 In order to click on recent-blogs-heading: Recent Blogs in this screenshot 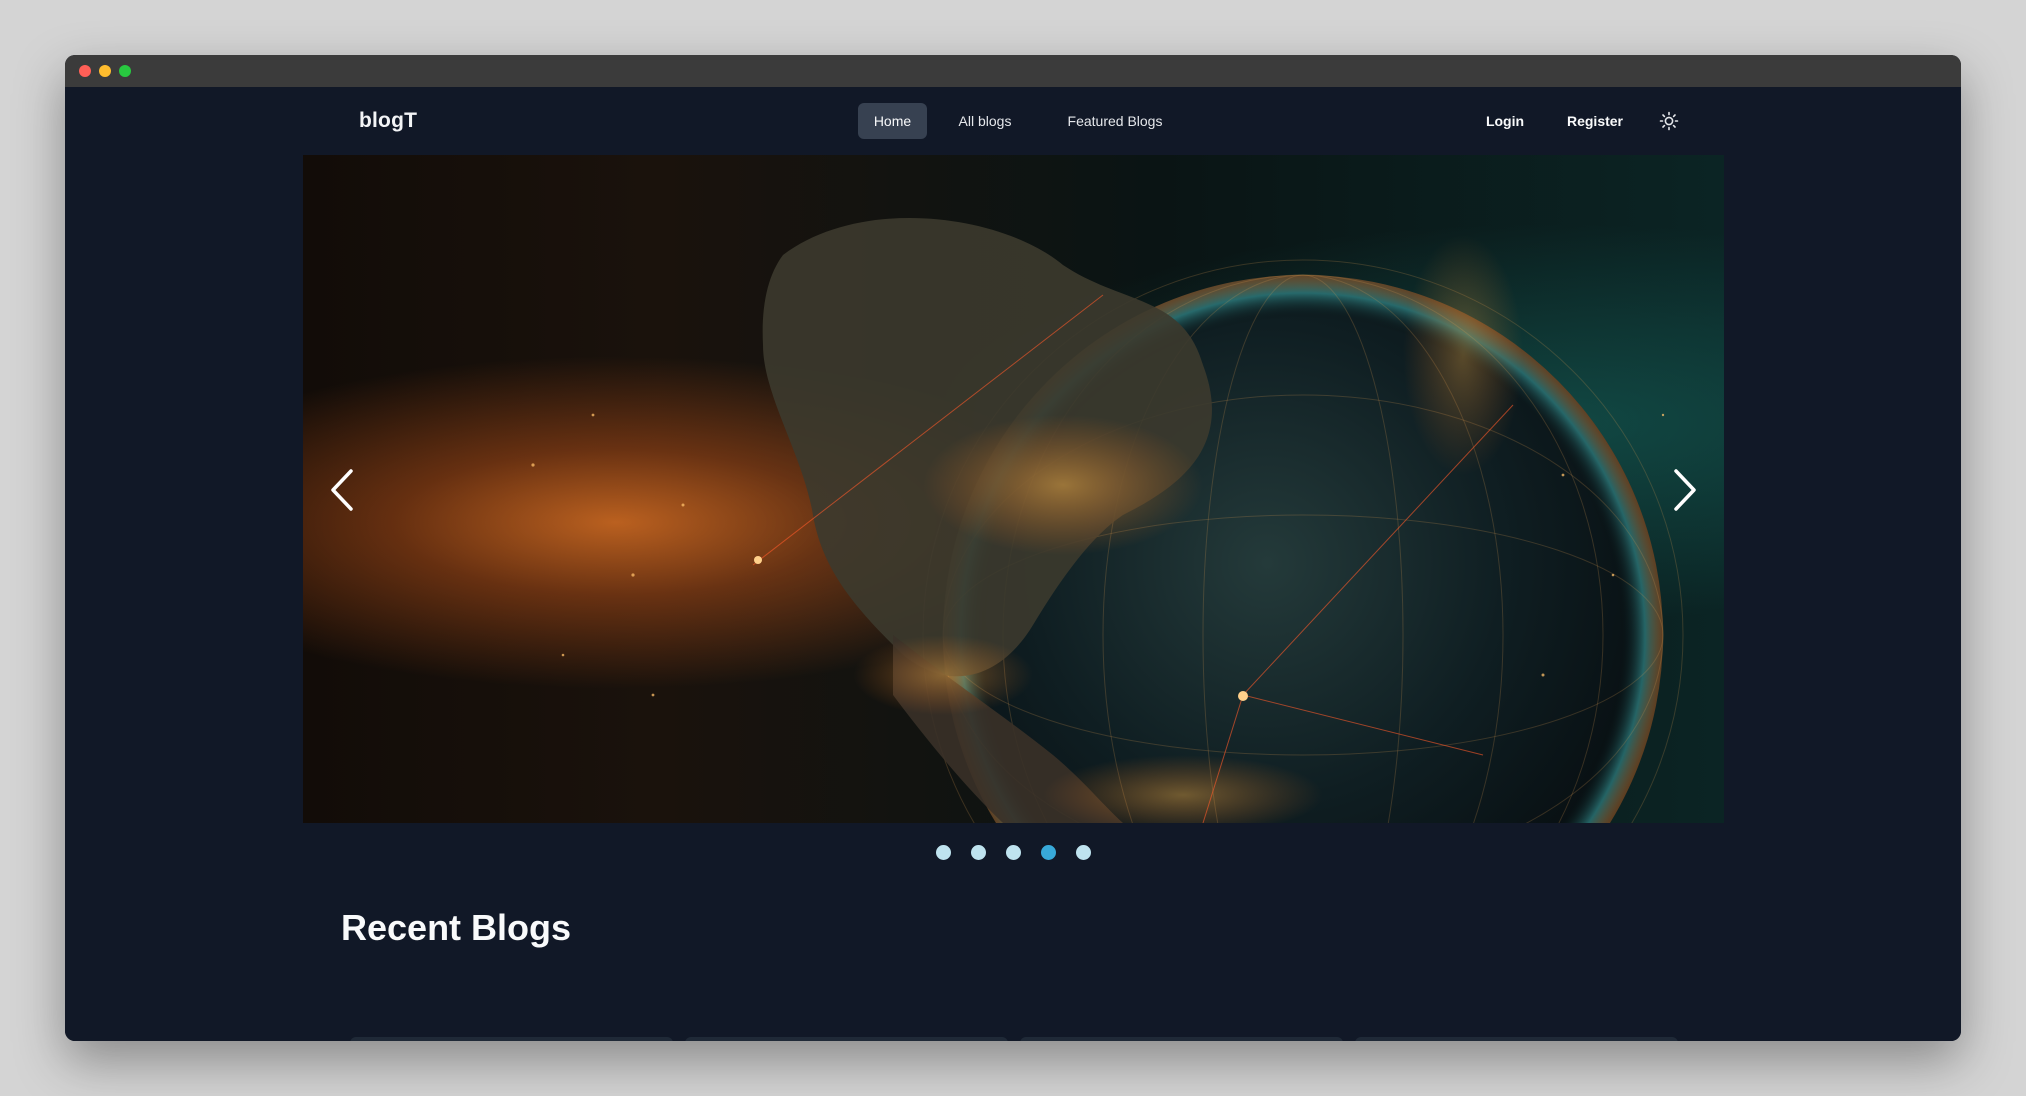, I will do `click(456, 927)`.